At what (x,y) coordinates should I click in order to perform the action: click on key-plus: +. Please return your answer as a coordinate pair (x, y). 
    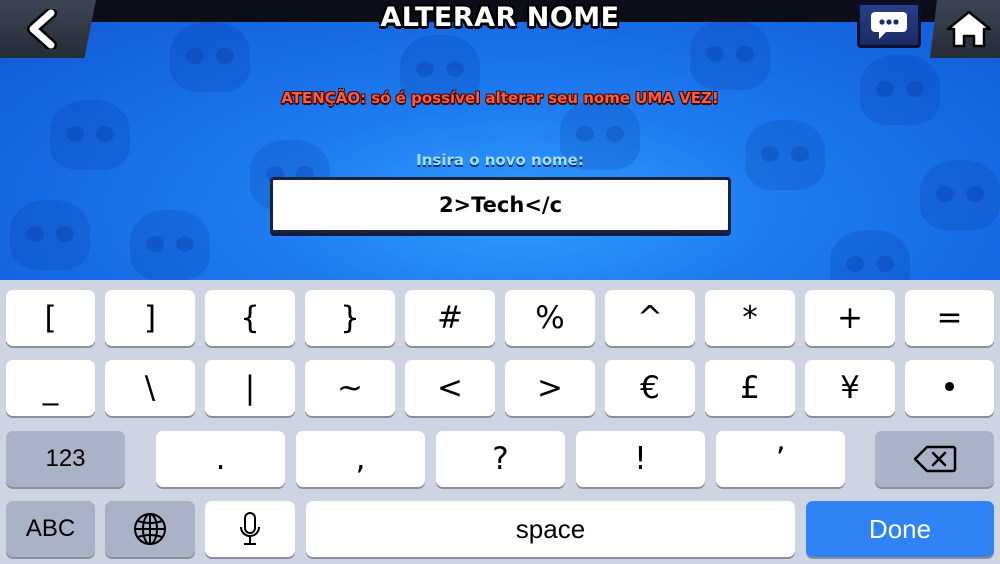
    Looking at the image, I should click on (850, 318).